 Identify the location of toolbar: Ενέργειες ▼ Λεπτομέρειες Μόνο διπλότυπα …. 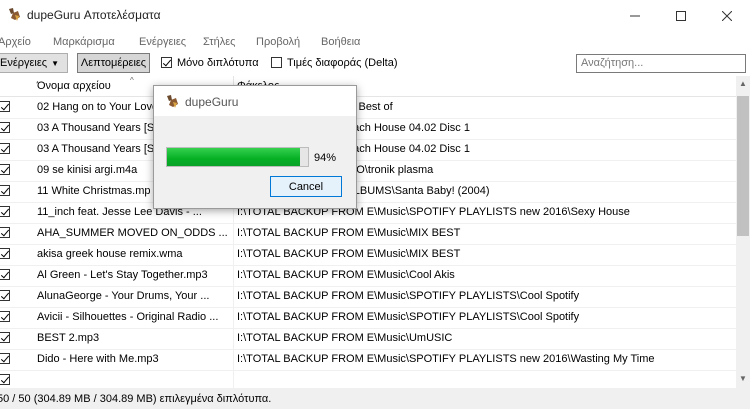
(375, 64).